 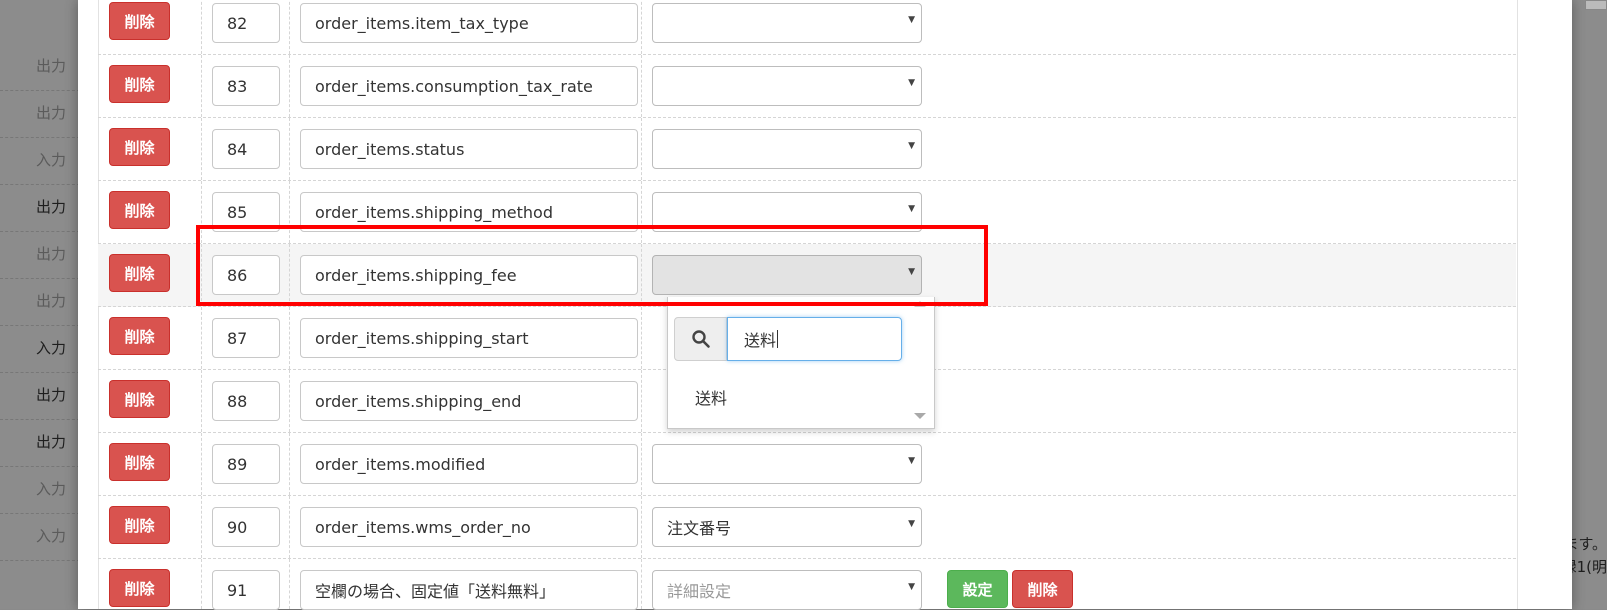 I want to click on table-row: 削除 82 order_items.item_tax_type ▼, so click(x=807, y=27).